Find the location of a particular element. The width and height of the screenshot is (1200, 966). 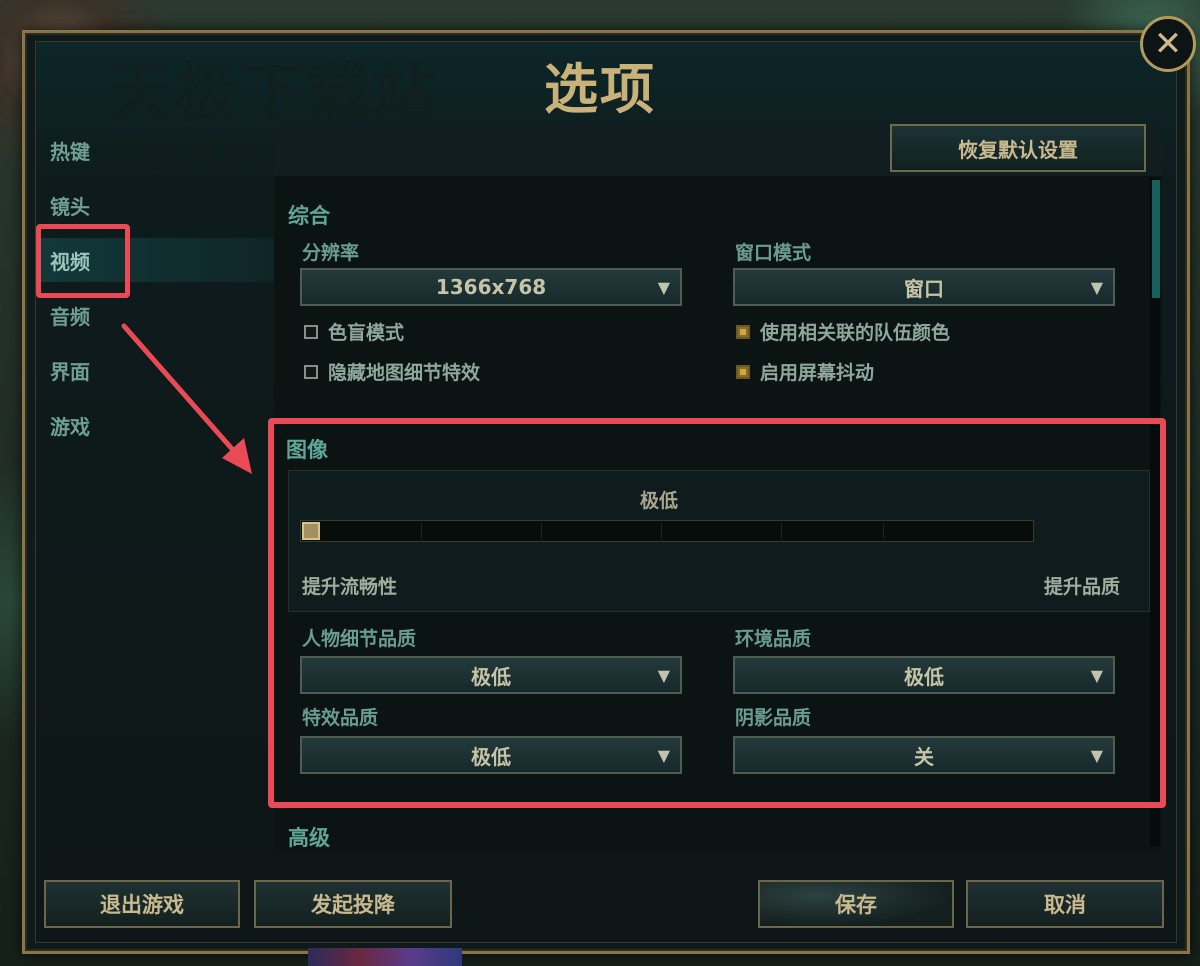

annotation-arrow is located at coordinates (186, 398).